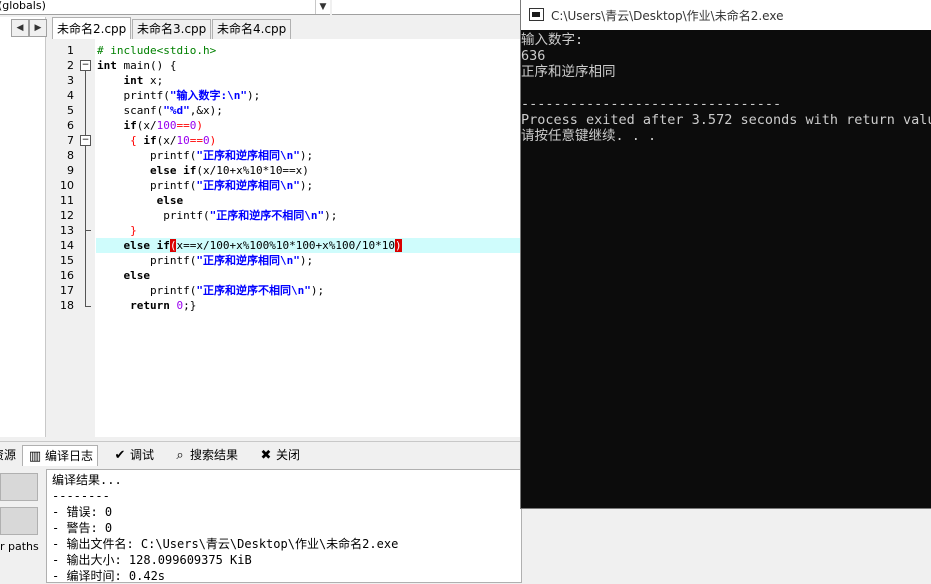 This screenshot has height=584, width=931. What do you see at coordinates (70, 50) in the screenshot?
I see `line-number: 1` at bounding box center [70, 50].